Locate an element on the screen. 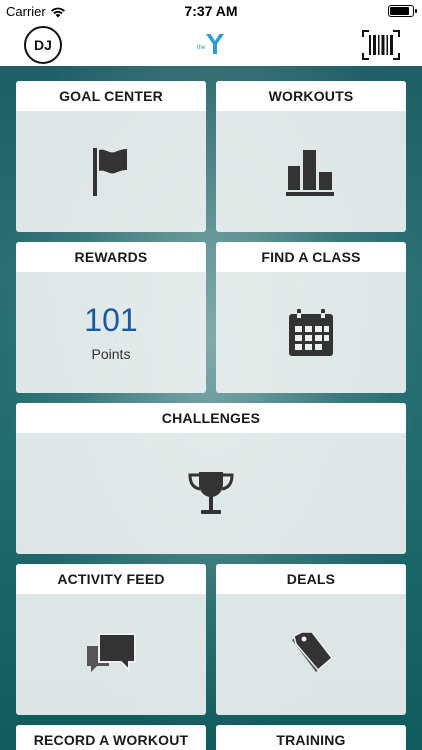 The height and width of the screenshot is (750, 422). deals-tile: DEALS is located at coordinates (311, 639).